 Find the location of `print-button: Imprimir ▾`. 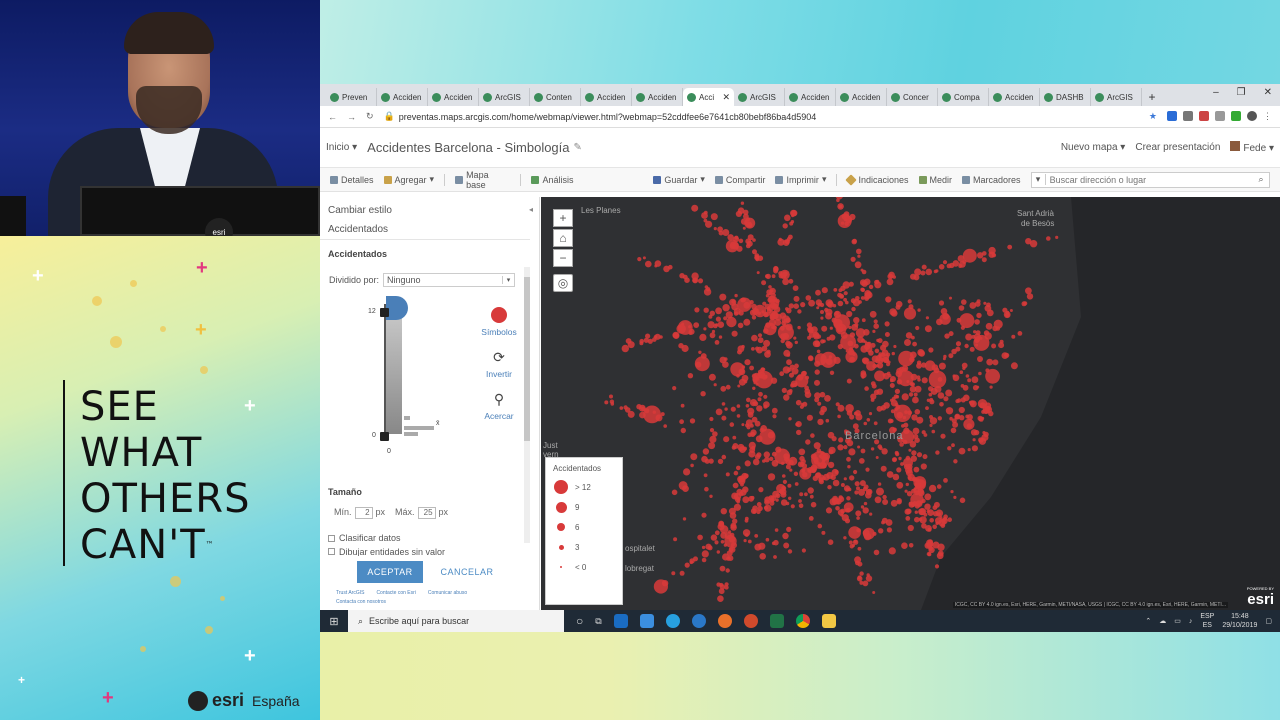

print-button: Imprimir ▾ is located at coordinates (800, 179).